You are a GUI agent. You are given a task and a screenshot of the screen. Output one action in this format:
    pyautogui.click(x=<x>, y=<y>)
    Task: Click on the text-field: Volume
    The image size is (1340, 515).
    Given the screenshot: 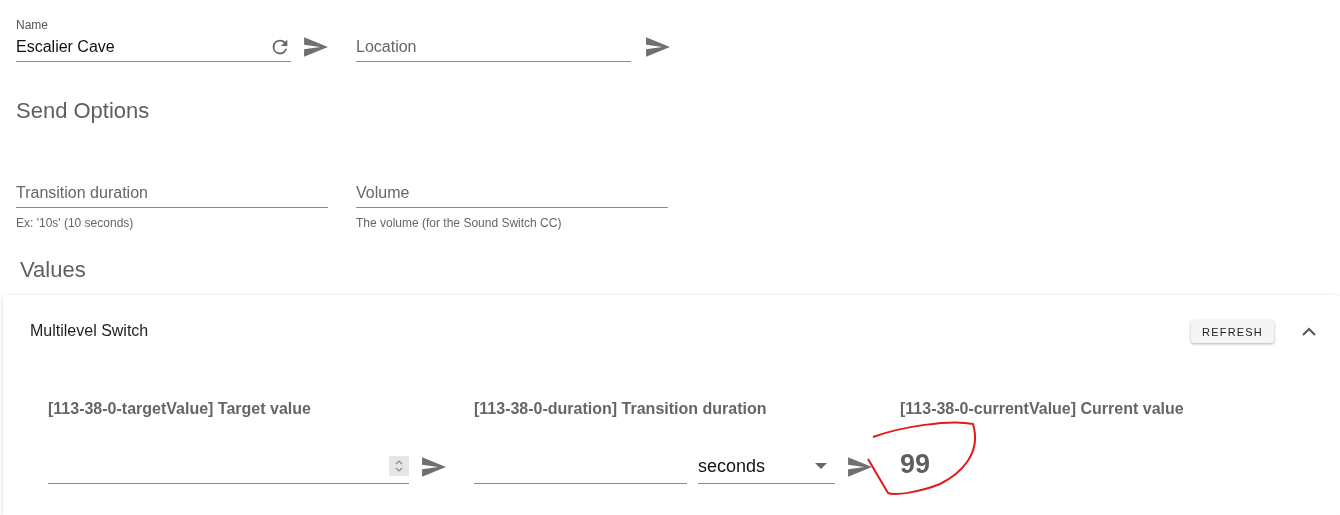 What is the action you would take?
    pyautogui.click(x=512, y=192)
    